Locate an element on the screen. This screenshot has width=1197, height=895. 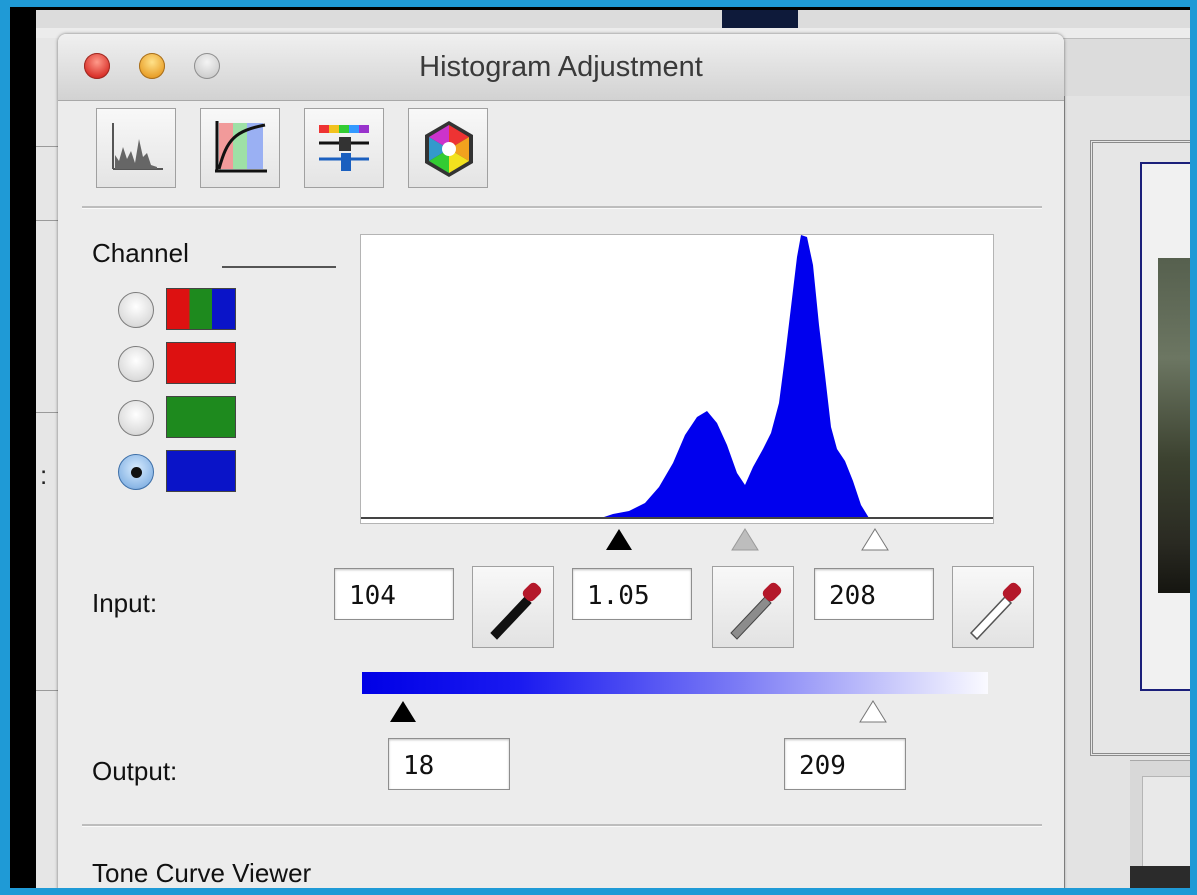
channel-rgb-swatch is located at coordinates (201, 309).